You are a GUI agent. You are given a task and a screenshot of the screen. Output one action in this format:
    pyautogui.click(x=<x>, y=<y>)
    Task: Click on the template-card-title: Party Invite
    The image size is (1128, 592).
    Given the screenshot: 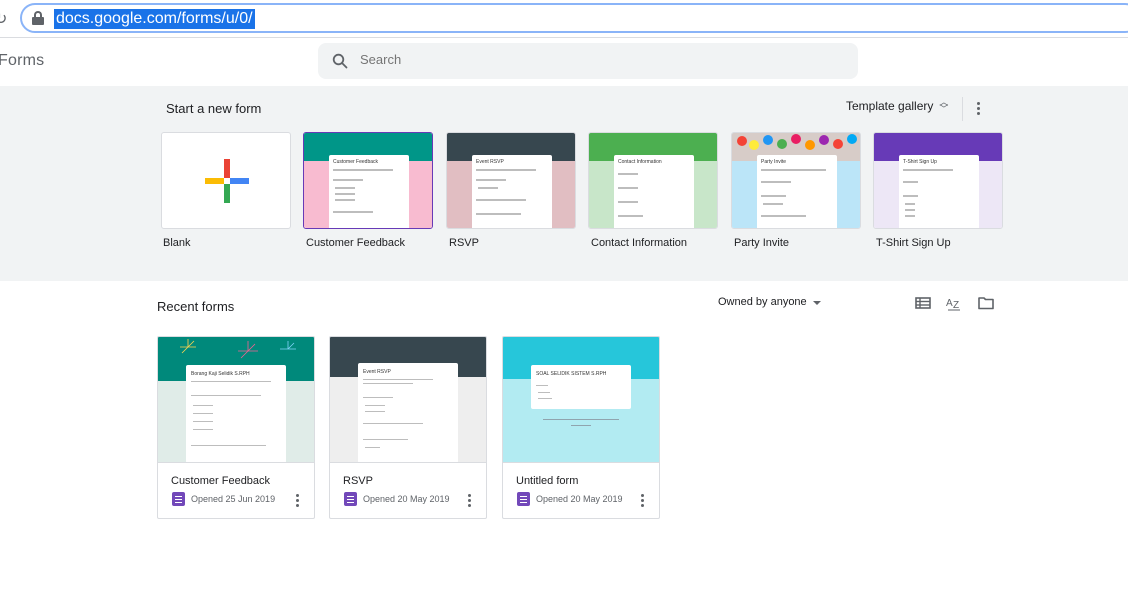 What is the action you would take?
    pyautogui.click(x=774, y=162)
    